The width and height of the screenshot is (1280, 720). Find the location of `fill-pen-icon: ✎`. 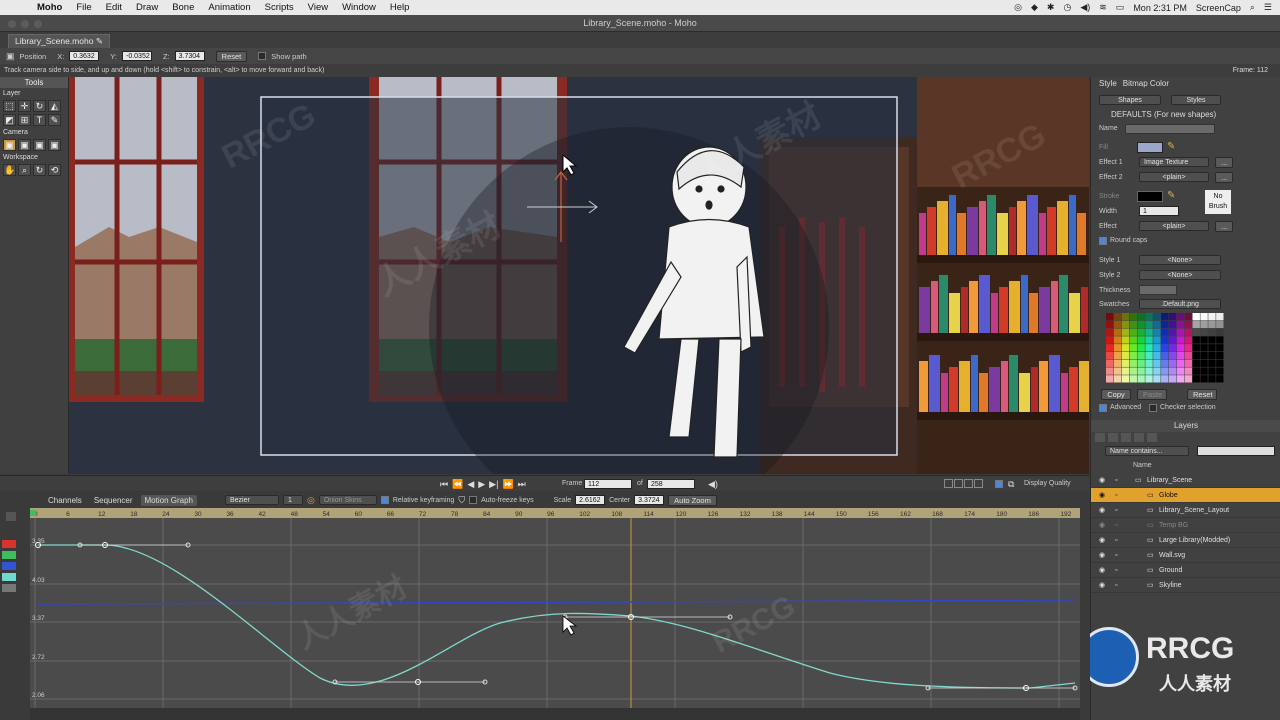

fill-pen-icon: ✎ is located at coordinates (1171, 146).